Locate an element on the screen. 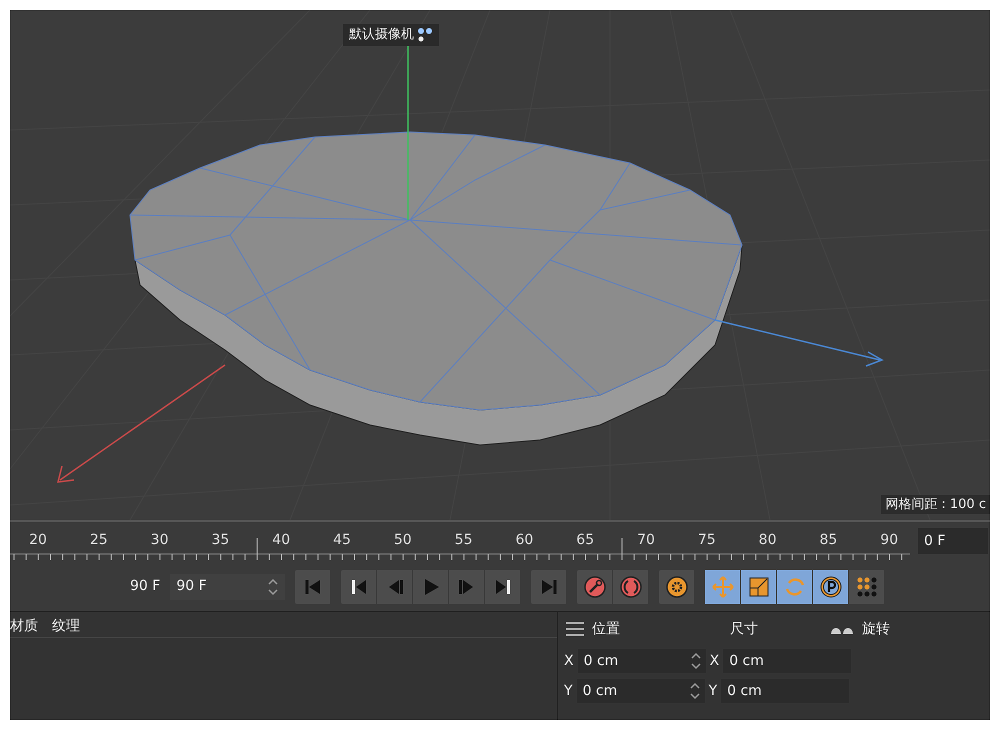 The image size is (1000, 729). frame-number: 20 is located at coordinates (38, 540).